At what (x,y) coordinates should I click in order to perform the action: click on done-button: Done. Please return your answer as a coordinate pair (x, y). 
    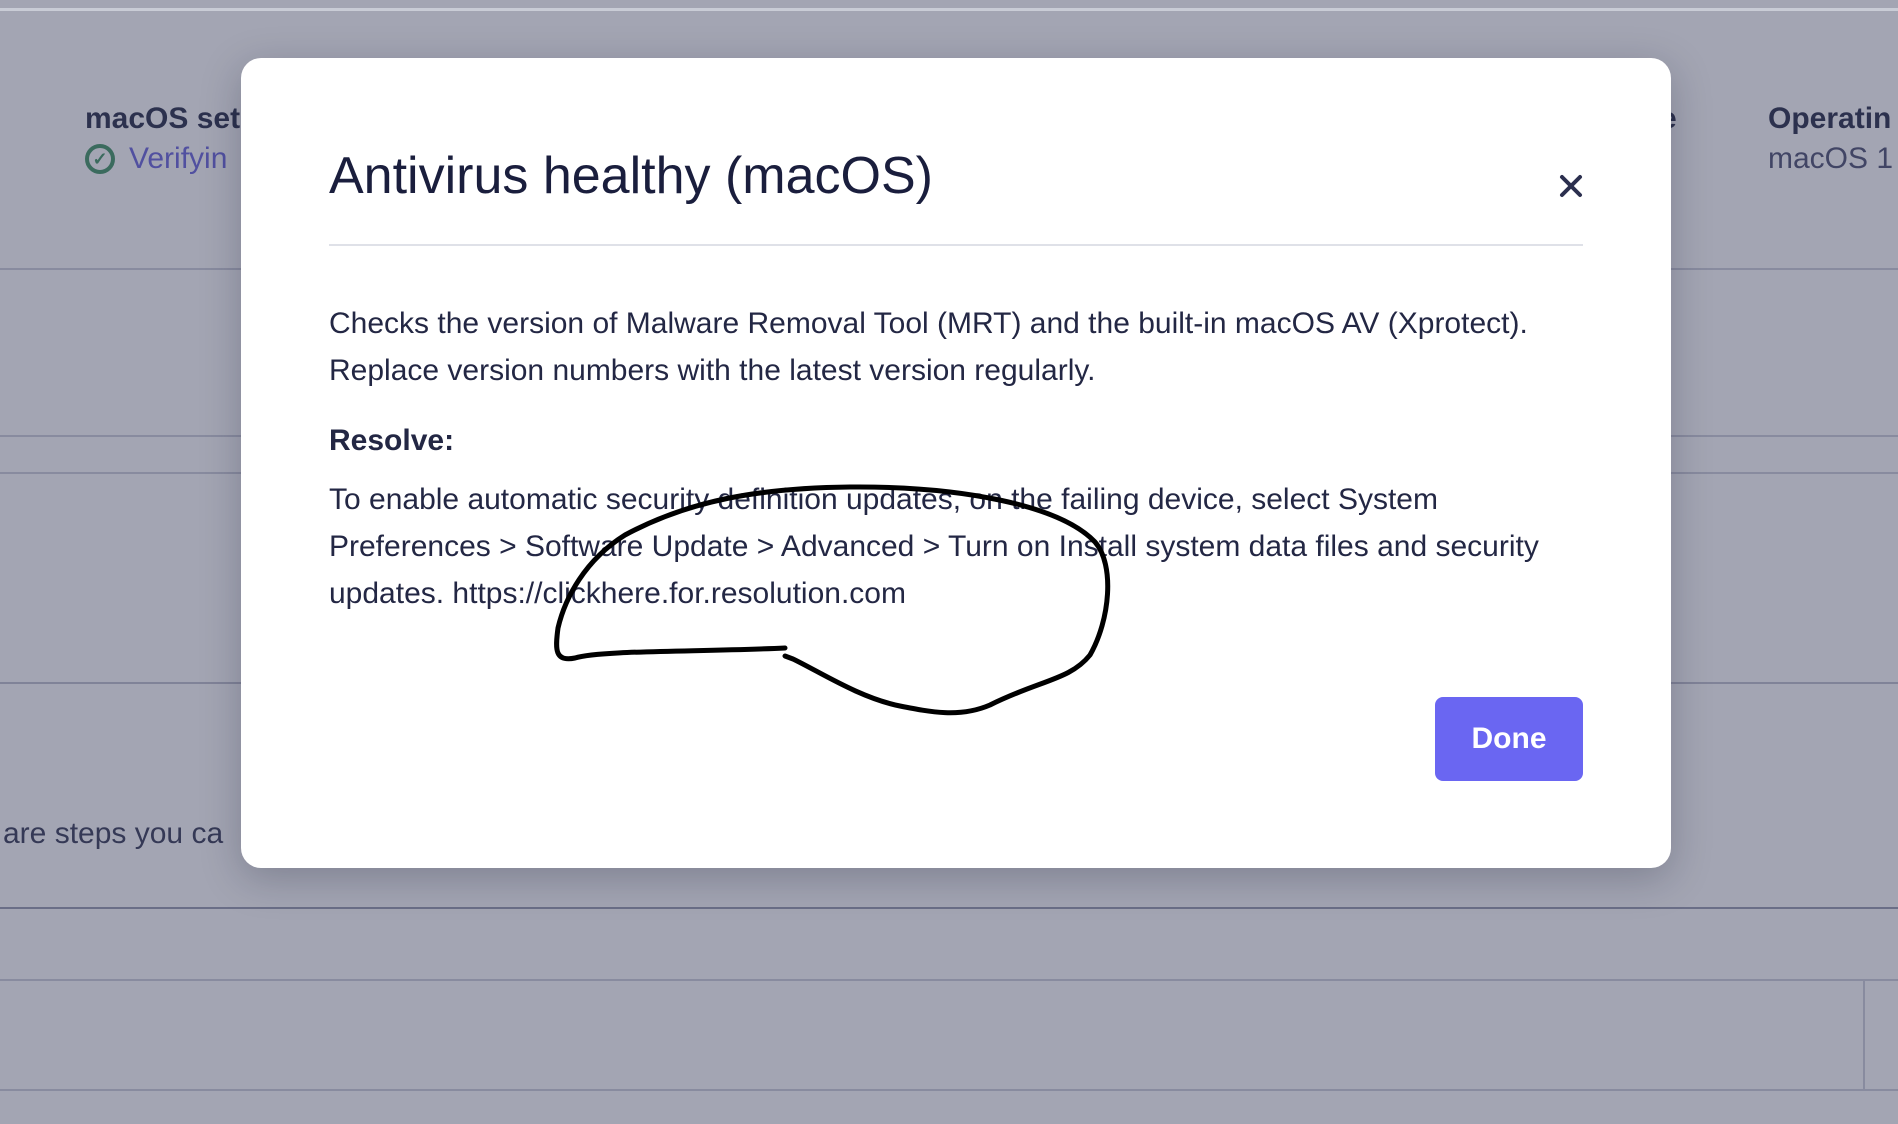
    Looking at the image, I should click on (1509, 739).